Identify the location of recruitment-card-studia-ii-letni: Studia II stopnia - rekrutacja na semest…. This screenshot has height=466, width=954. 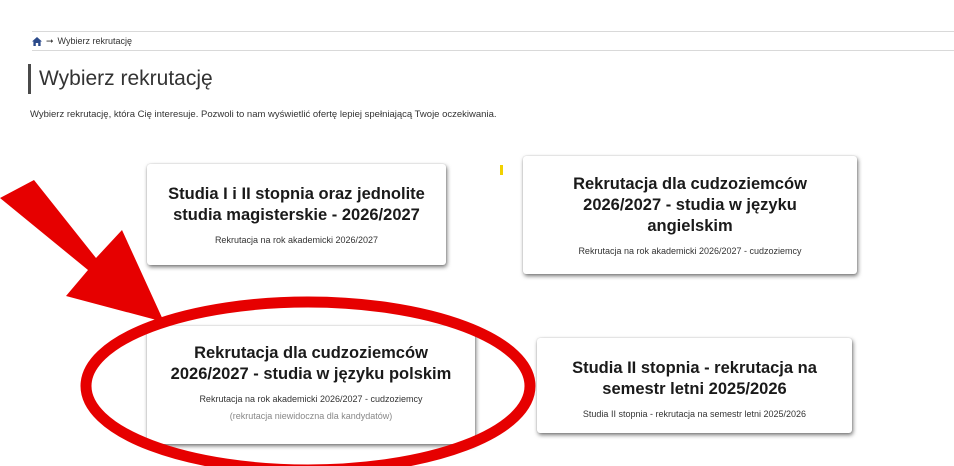
(694, 385).